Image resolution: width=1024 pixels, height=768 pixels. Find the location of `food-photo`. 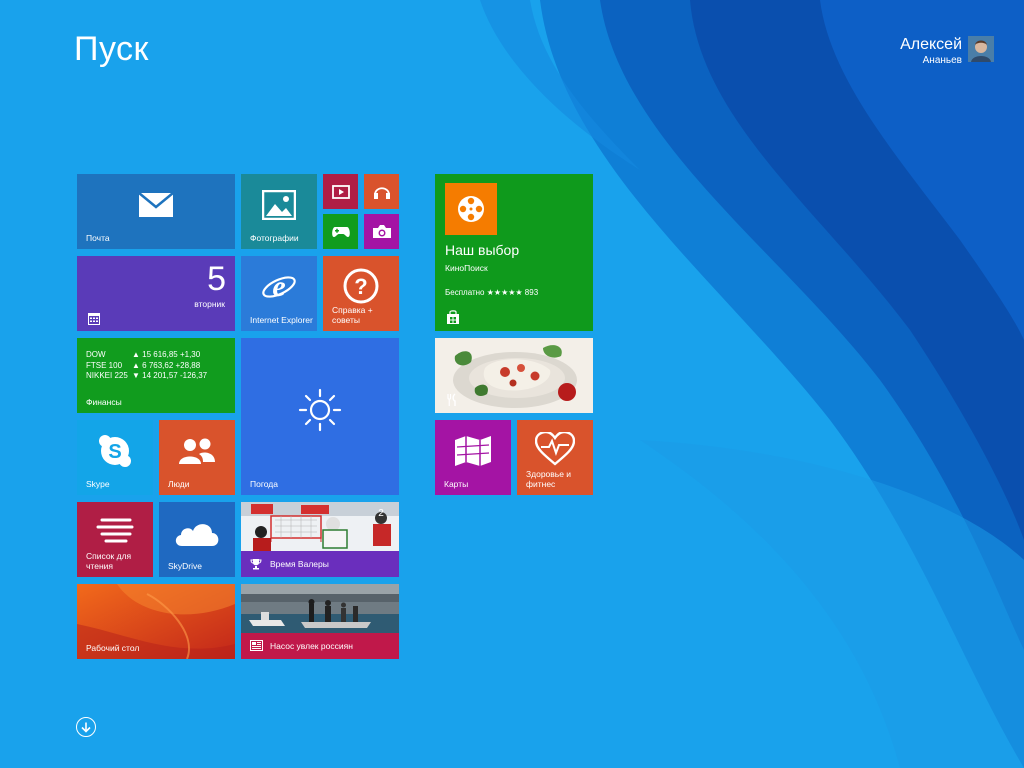

food-photo is located at coordinates (514, 375).